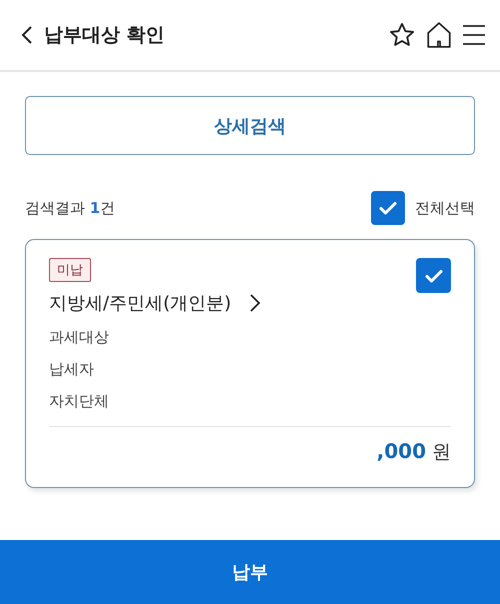  I want to click on home-icon, so click(439, 35).